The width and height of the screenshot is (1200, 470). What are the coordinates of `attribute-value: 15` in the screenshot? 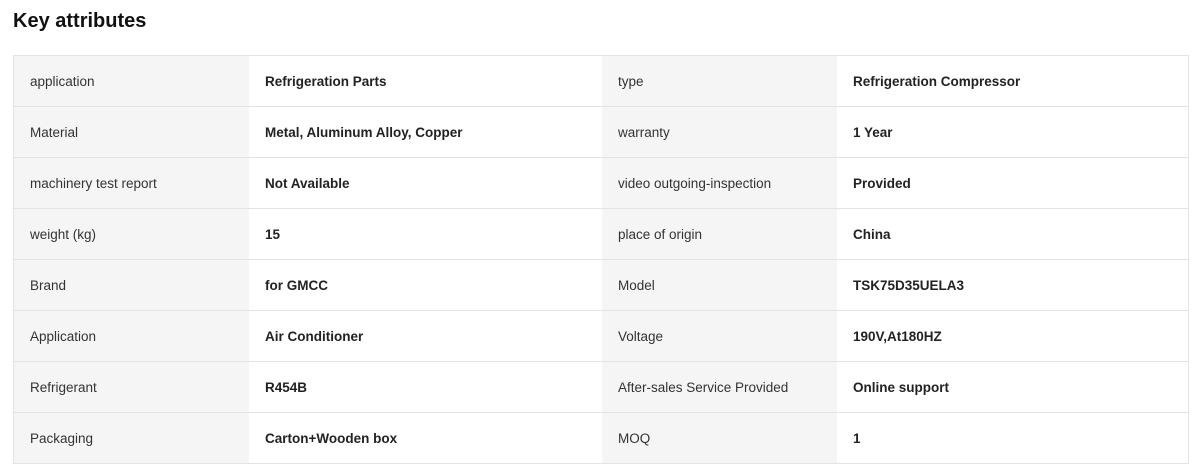 It's located at (425, 234).